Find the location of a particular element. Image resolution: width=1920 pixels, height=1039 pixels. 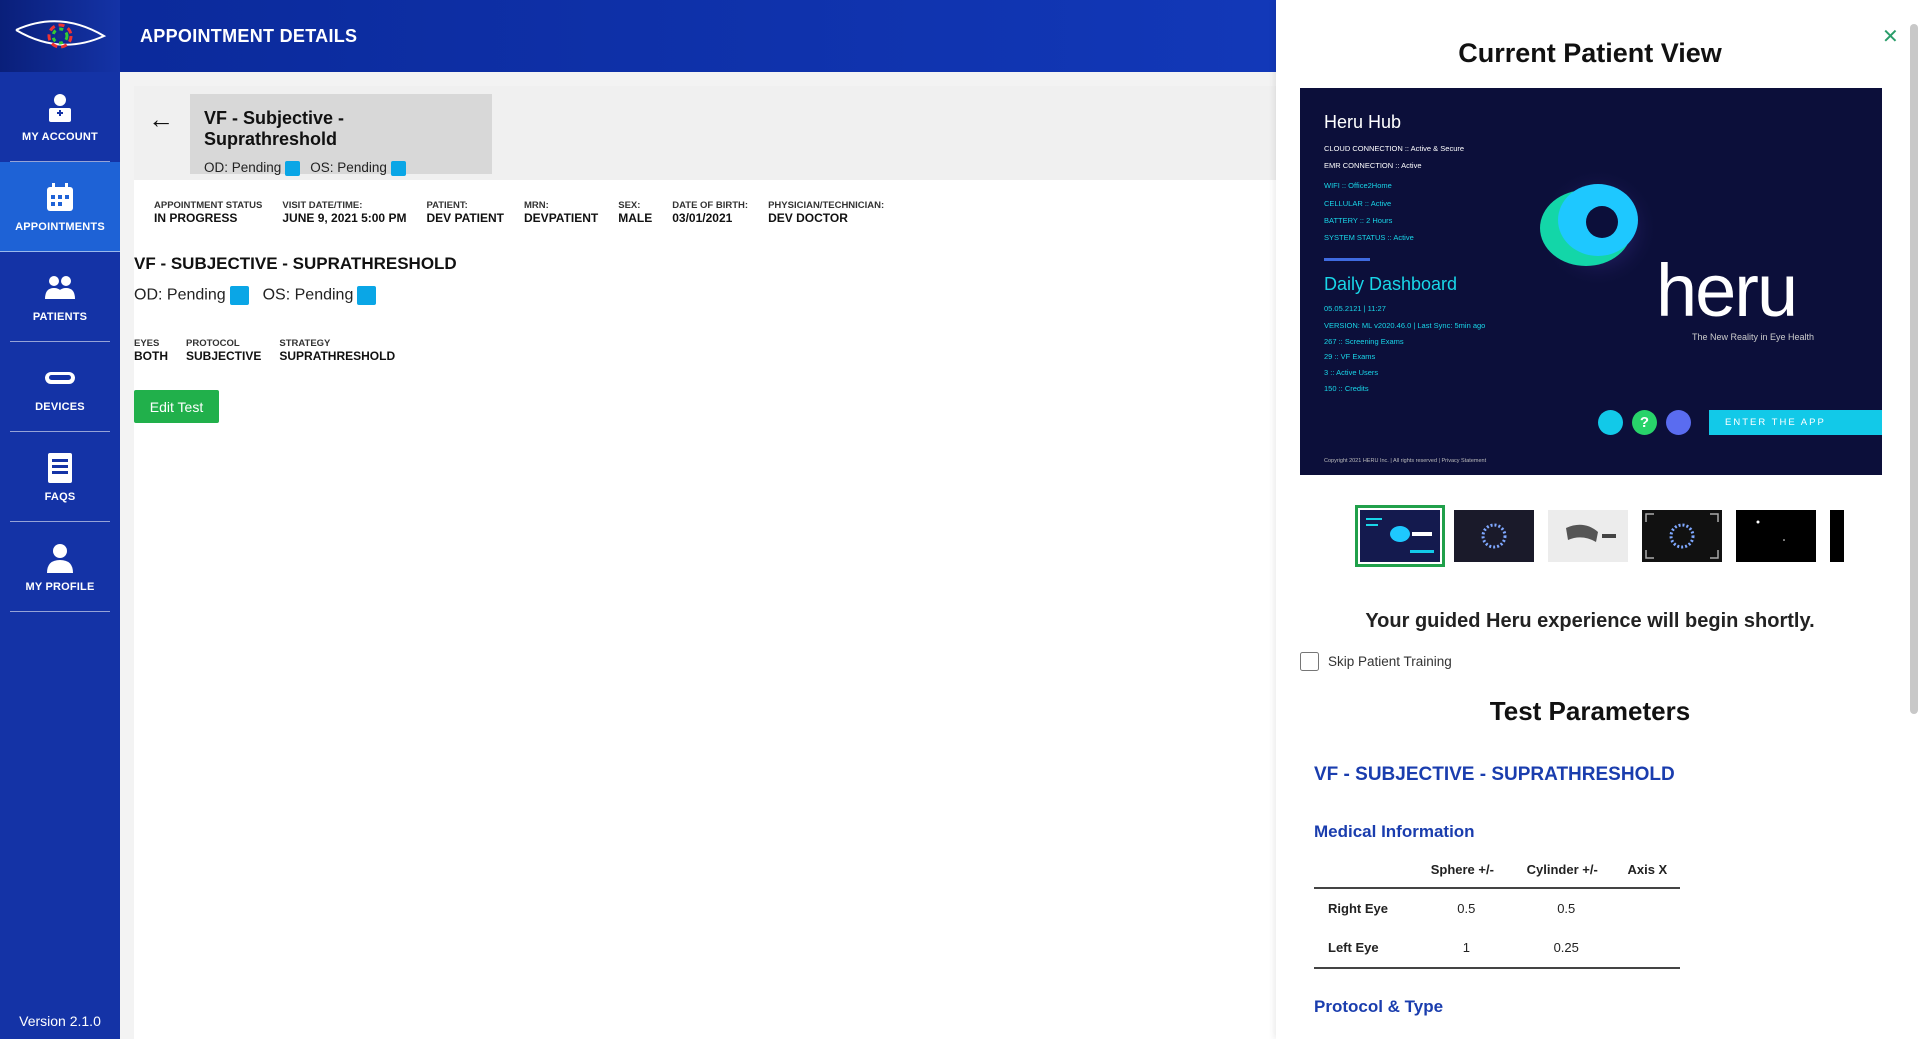

table-header-row: Sphere +/- Cylinder +/- Axis X is located at coordinates (1497, 872).